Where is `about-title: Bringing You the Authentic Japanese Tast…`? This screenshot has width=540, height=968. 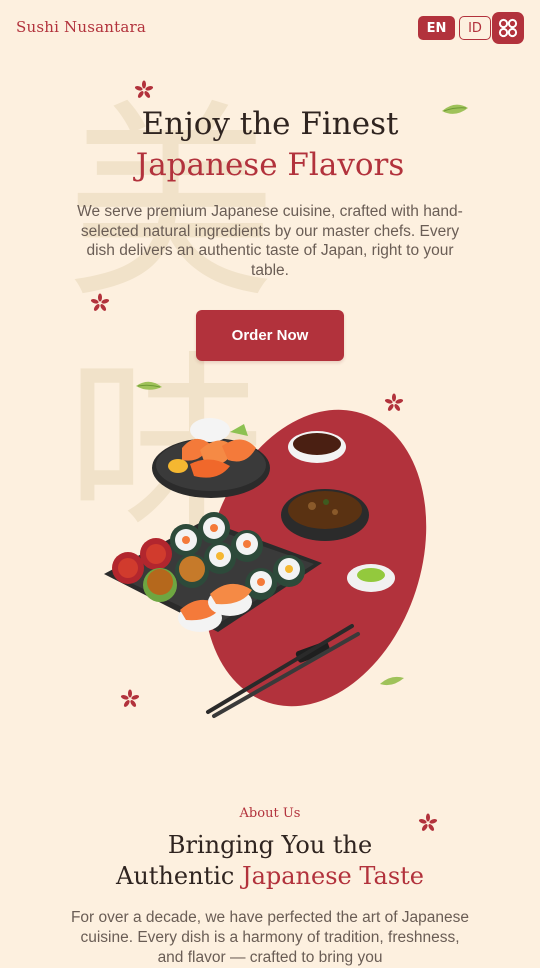
about-title: Bringing You the Authentic Japanese Tast… is located at coordinates (270, 861).